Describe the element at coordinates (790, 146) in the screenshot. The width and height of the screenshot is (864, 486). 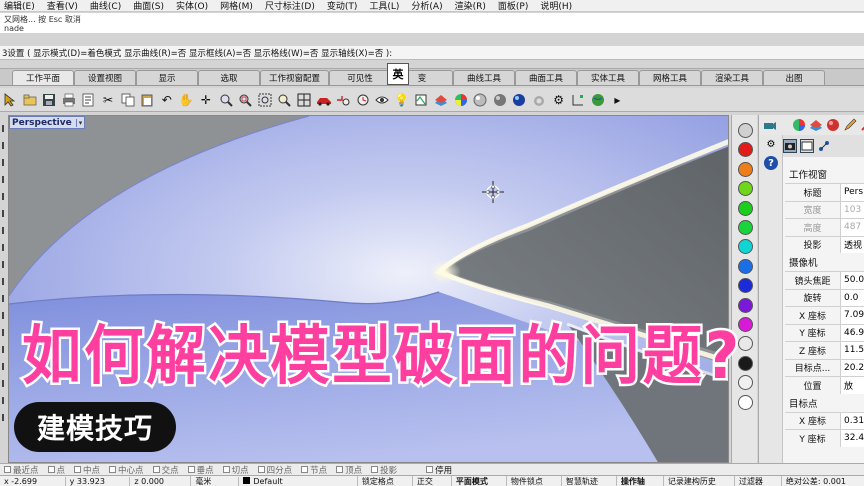
I see `camera-icon` at that location.